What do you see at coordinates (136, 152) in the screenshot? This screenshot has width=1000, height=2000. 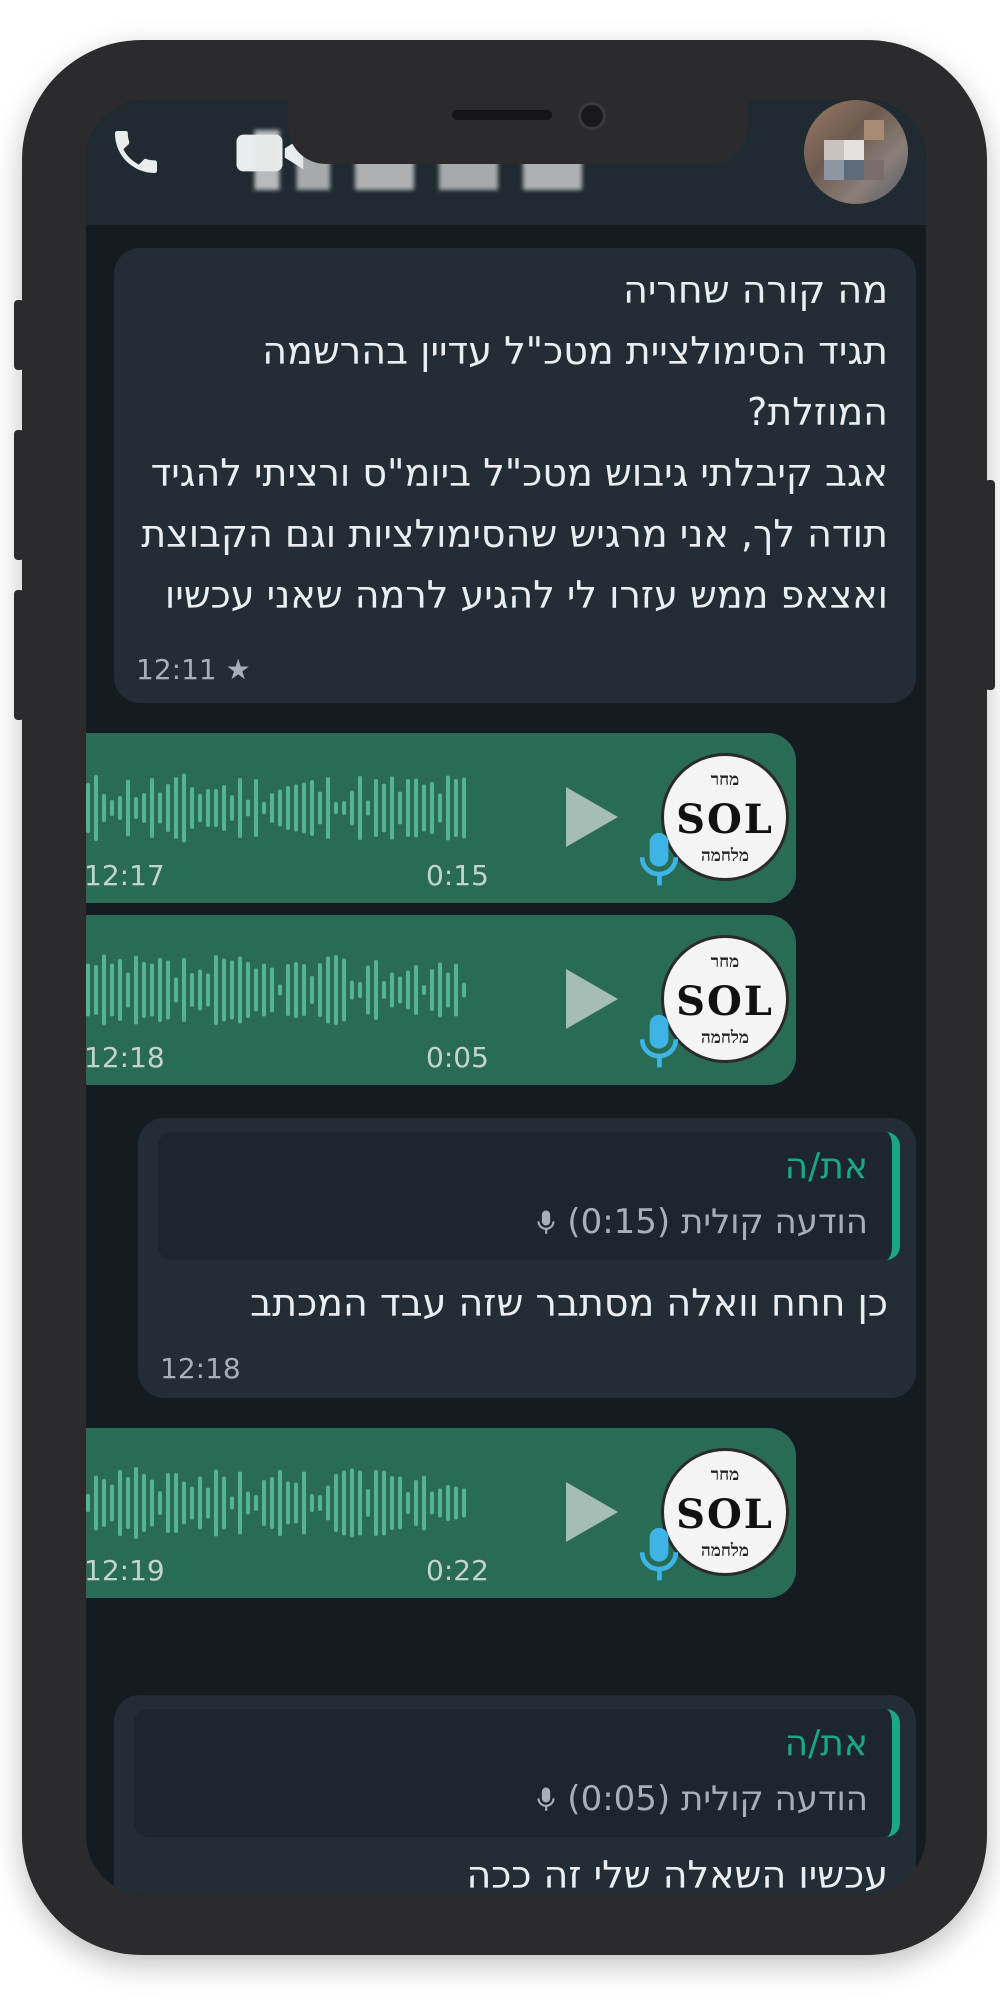 I see `phone-icon` at bounding box center [136, 152].